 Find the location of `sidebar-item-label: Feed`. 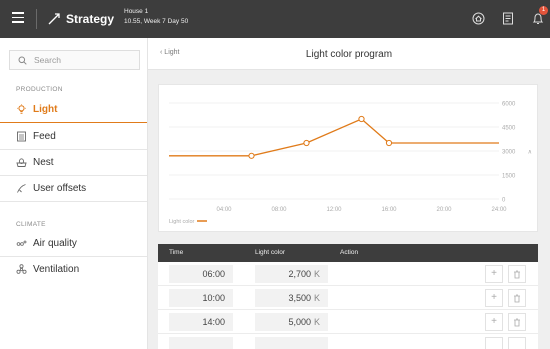

sidebar-item-label: Feed is located at coordinates (44, 136).